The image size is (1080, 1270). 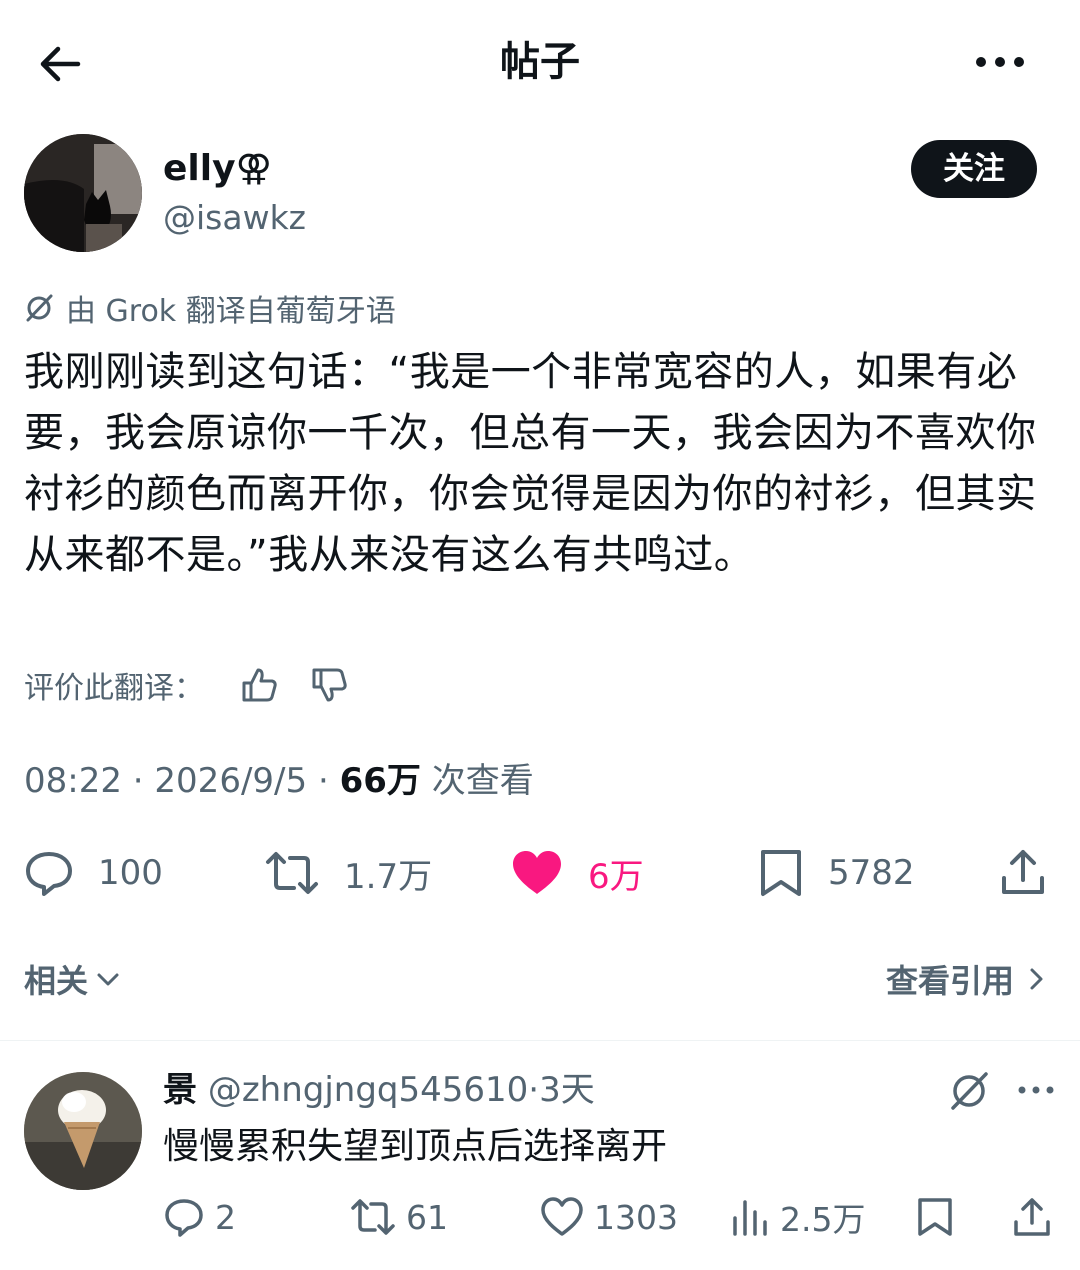 I want to click on related-label: 相关, so click(x=56, y=981).